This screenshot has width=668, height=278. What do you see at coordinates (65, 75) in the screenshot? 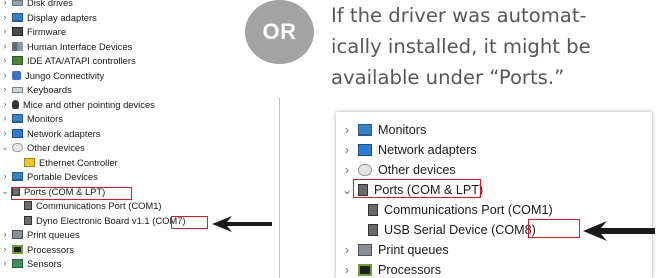
I see `tree-item-label: Jungo Connectivity` at bounding box center [65, 75].